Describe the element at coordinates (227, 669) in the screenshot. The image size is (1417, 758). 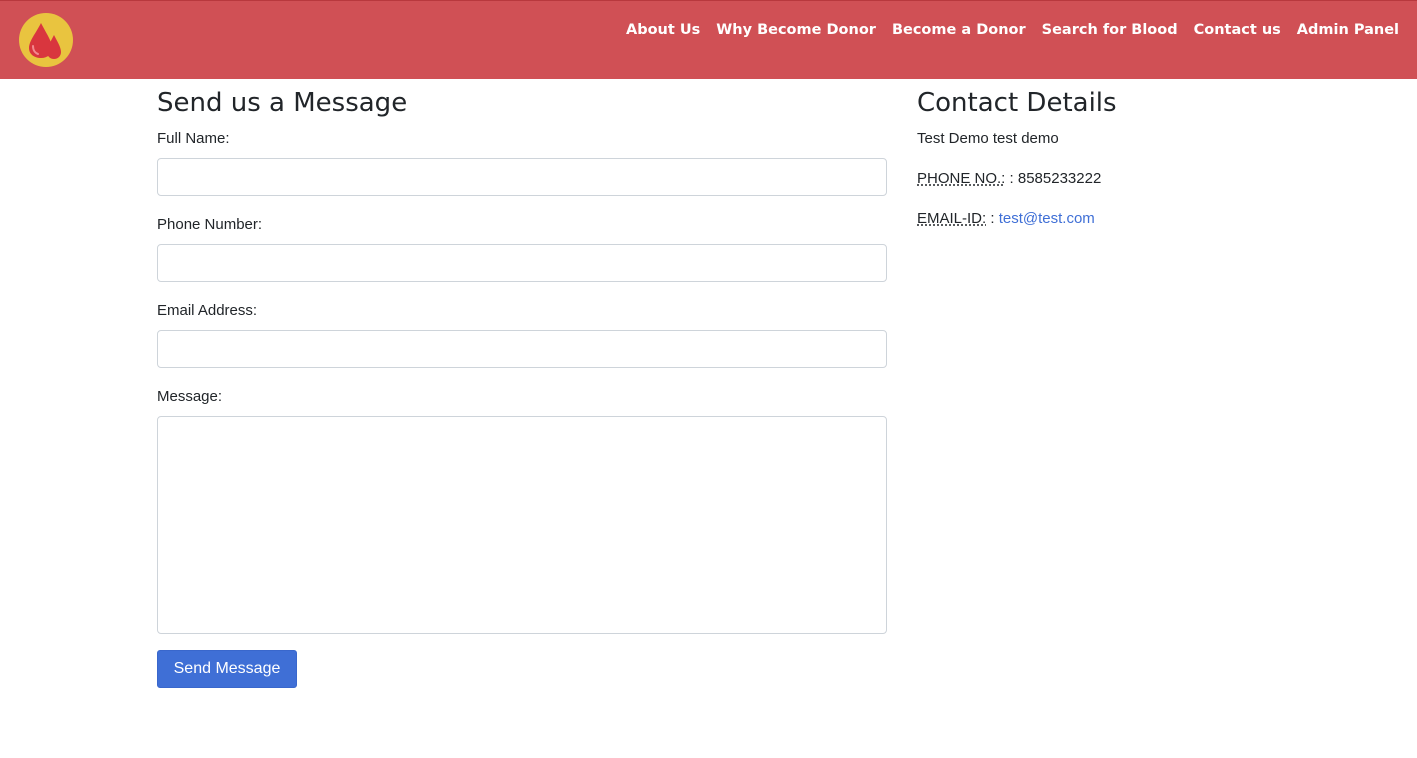
I see `send-message-button: Send Message` at that location.